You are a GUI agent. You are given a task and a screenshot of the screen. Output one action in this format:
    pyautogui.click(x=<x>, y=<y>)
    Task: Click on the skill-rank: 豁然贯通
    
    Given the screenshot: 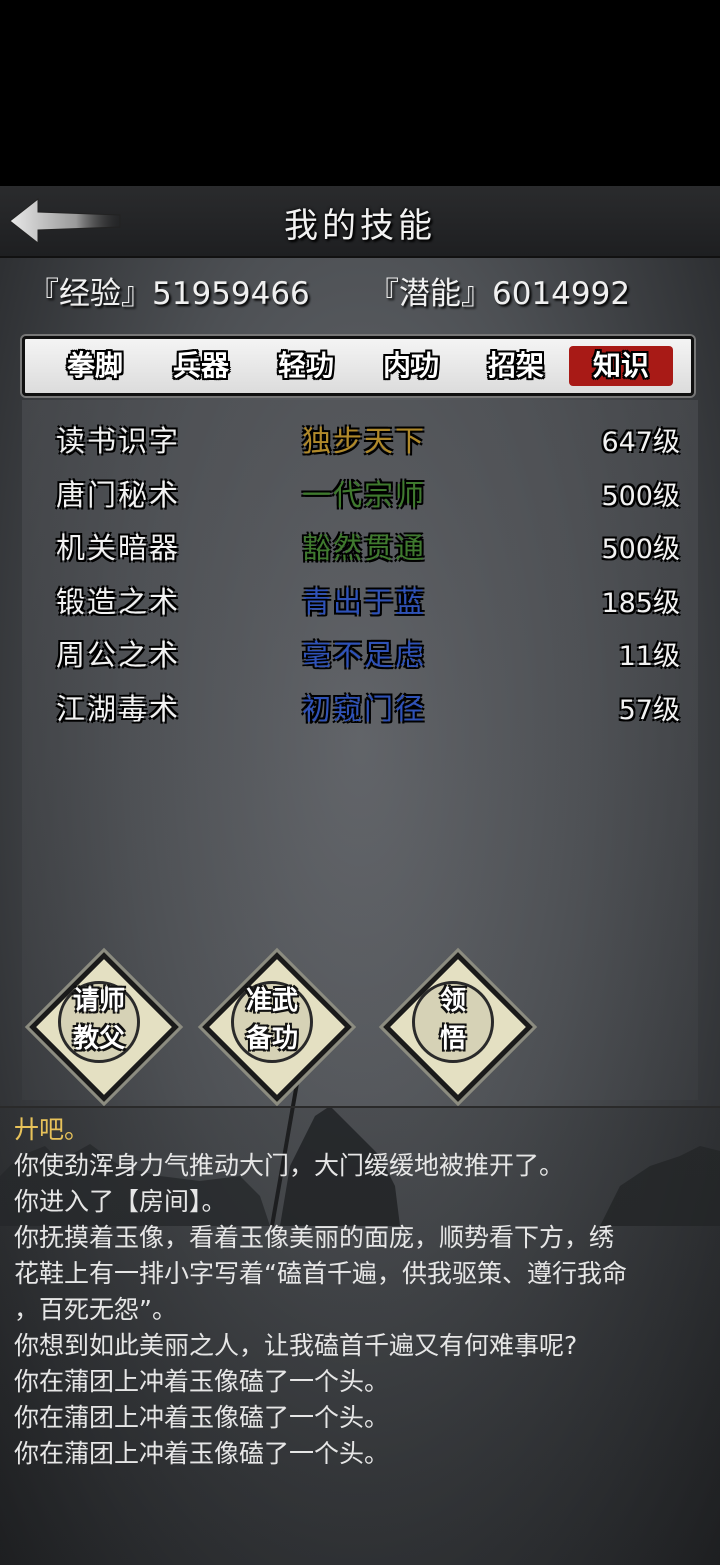 What is the action you would take?
    pyautogui.click(x=364, y=548)
    